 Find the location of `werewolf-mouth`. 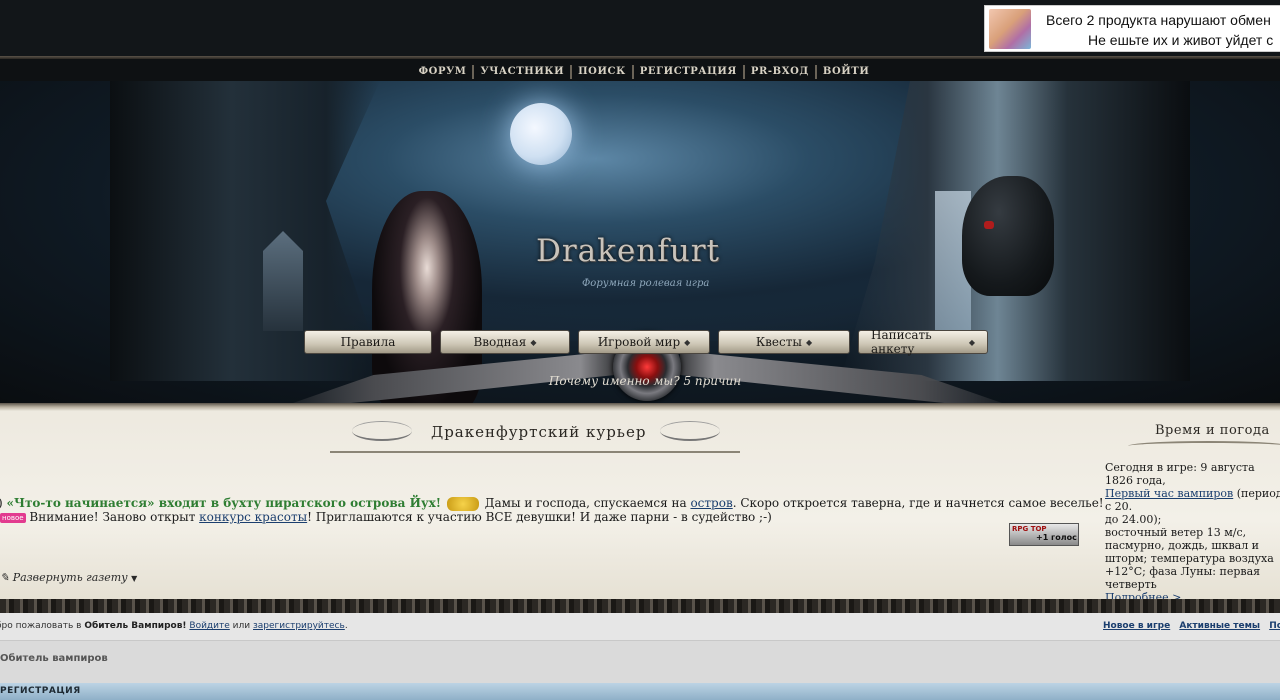

werewolf-mouth is located at coordinates (989, 225).